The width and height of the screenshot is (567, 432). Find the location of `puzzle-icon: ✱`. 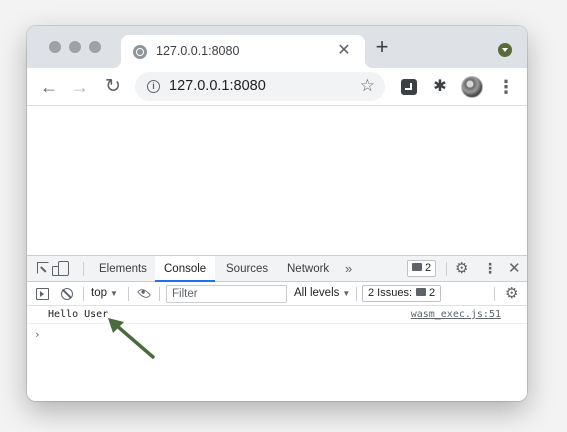

puzzle-icon: ✱ is located at coordinates (440, 87).